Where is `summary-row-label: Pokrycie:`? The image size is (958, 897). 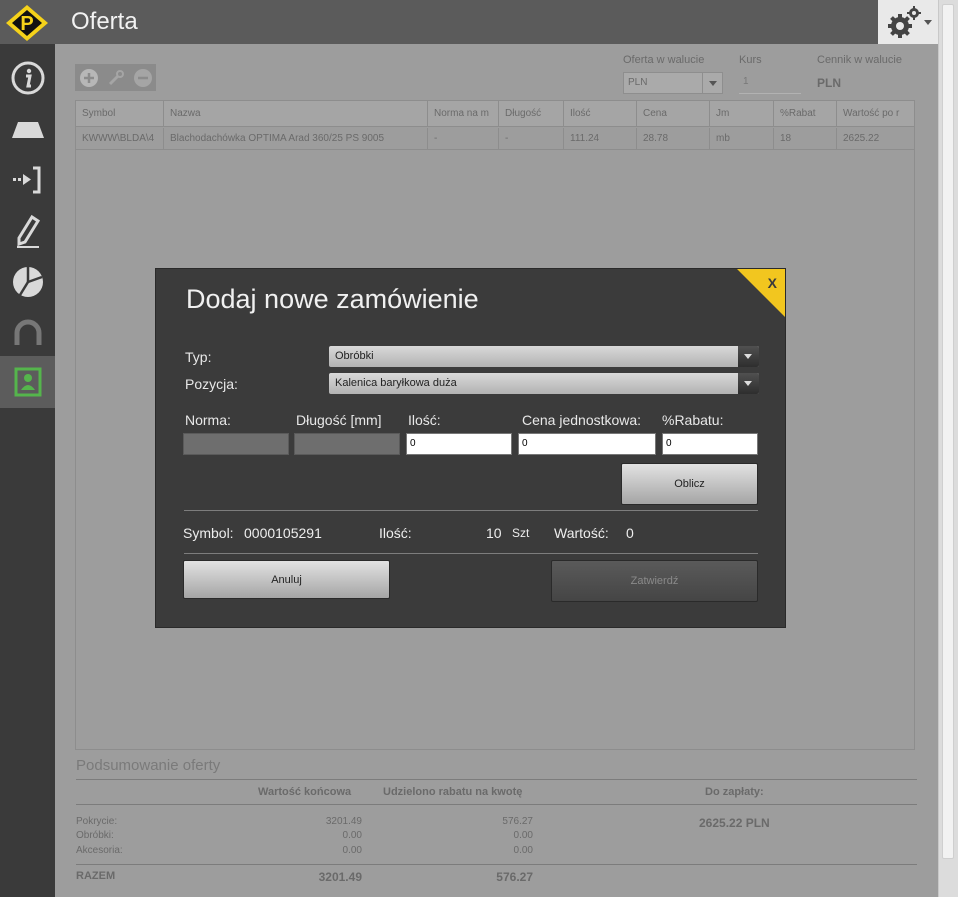 summary-row-label: Pokrycie: is located at coordinates (97, 821).